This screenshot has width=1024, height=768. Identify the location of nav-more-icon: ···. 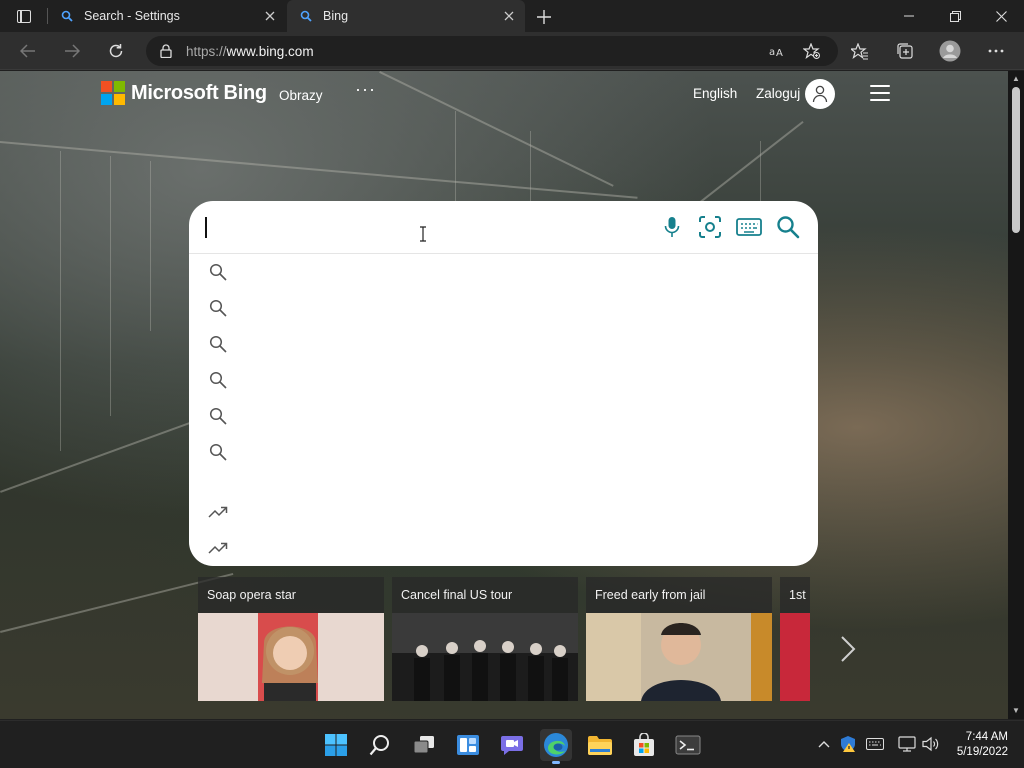
(365, 89).